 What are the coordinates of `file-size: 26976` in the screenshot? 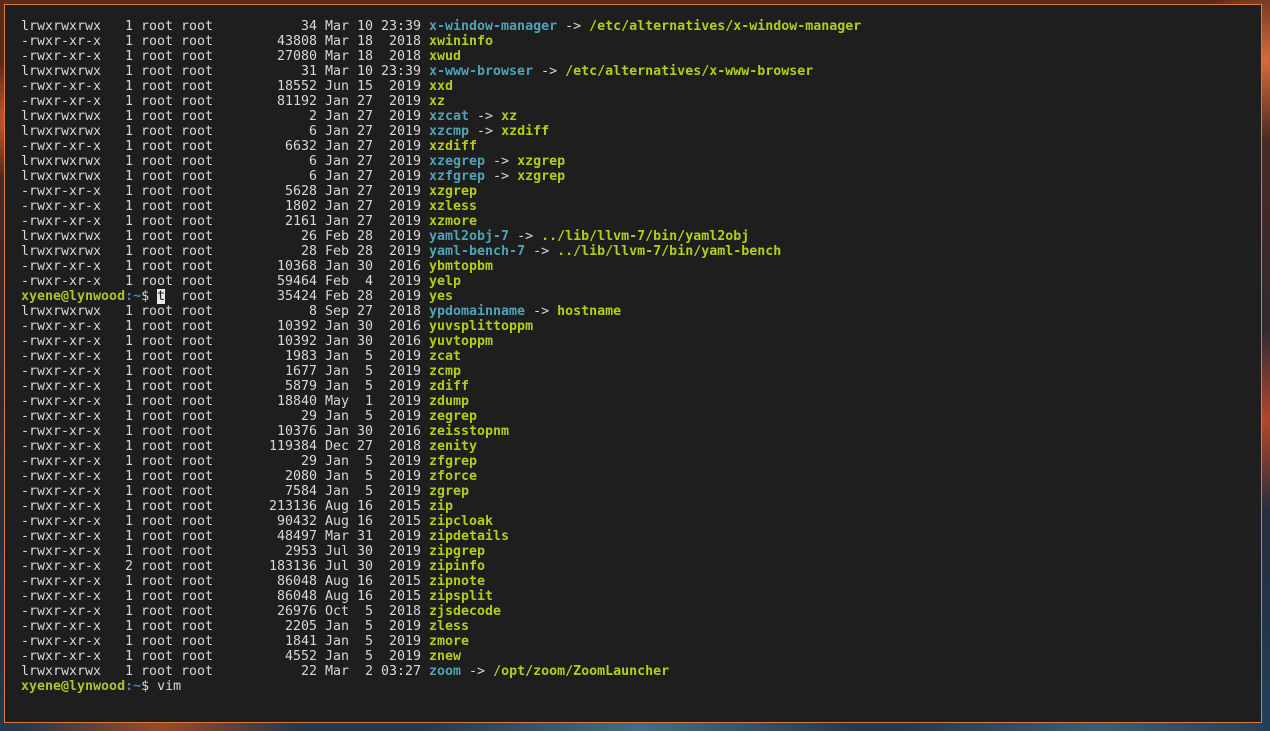 It's located at (296, 611).